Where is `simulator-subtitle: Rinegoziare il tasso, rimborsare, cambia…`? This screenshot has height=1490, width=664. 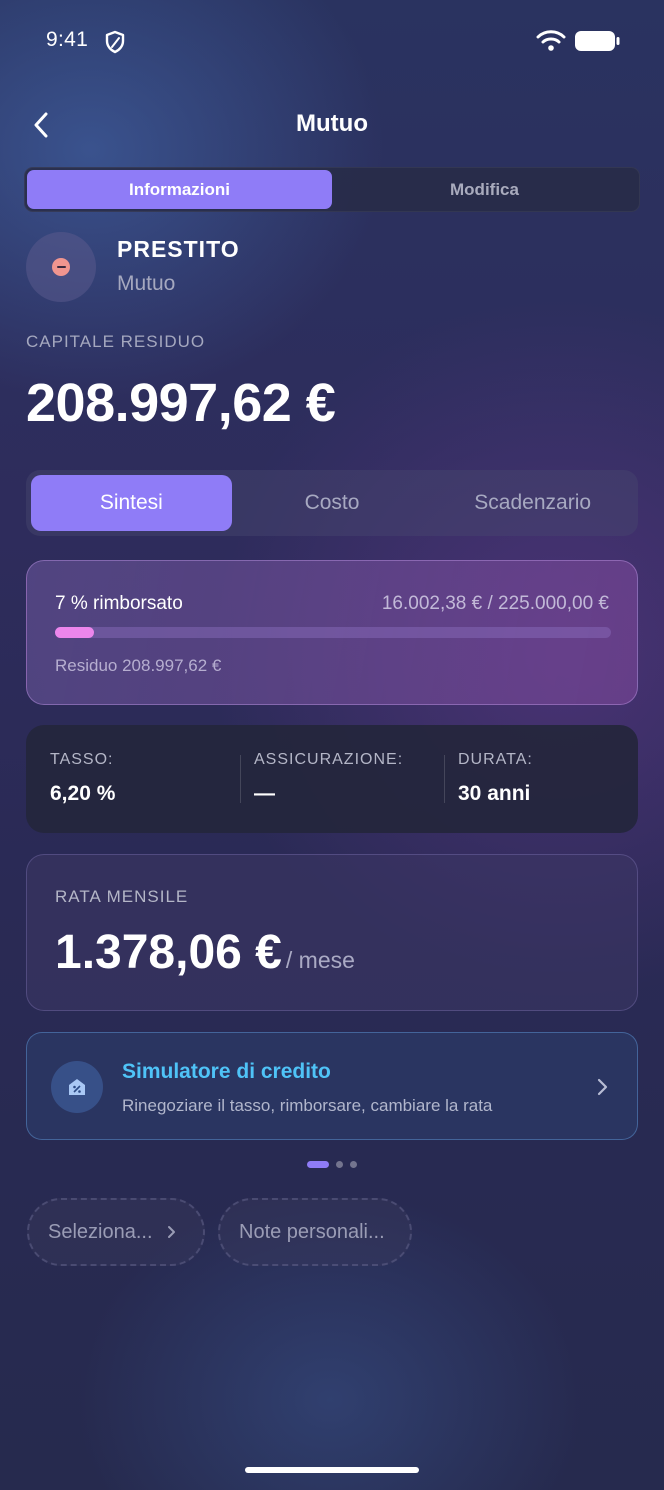 simulator-subtitle: Rinegoziare il tasso, rimborsare, cambia… is located at coordinates (307, 1105).